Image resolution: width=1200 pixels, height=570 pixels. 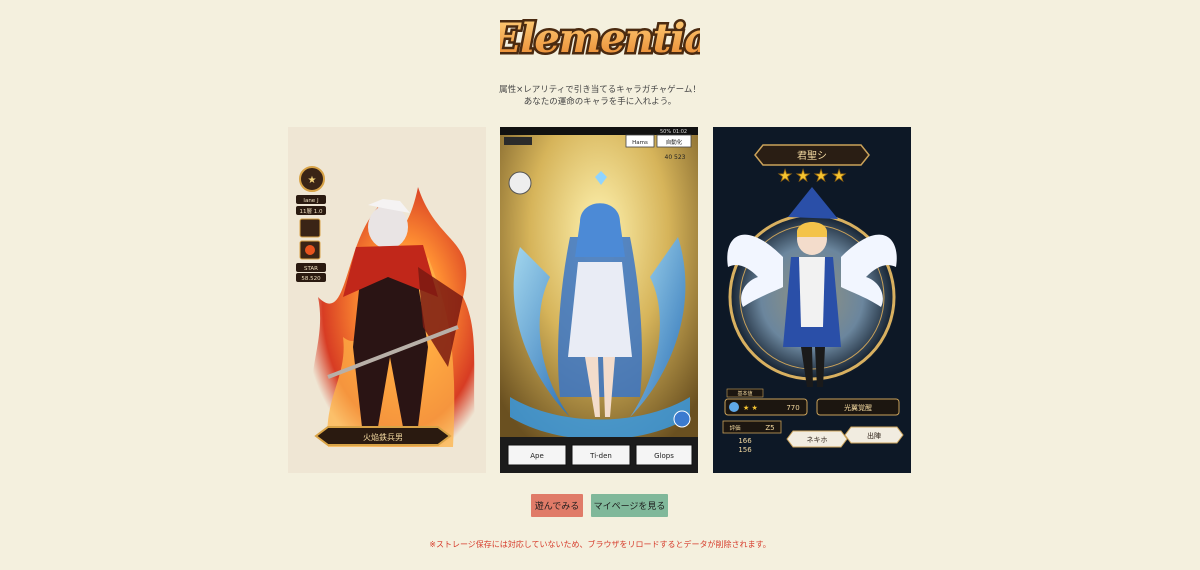 What do you see at coordinates (640, 143) in the screenshot?
I see `water-tab-1: Hams` at bounding box center [640, 143].